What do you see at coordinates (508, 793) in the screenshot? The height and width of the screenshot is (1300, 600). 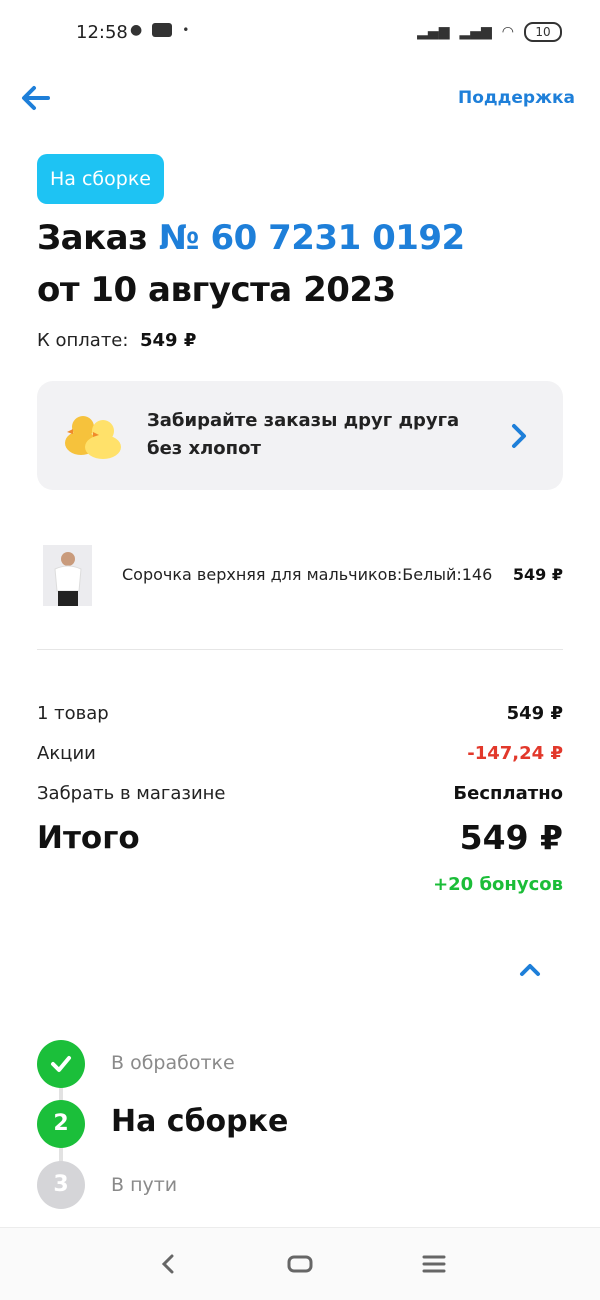 I see `pickup-value: Бесплатно` at bounding box center [508, 793].